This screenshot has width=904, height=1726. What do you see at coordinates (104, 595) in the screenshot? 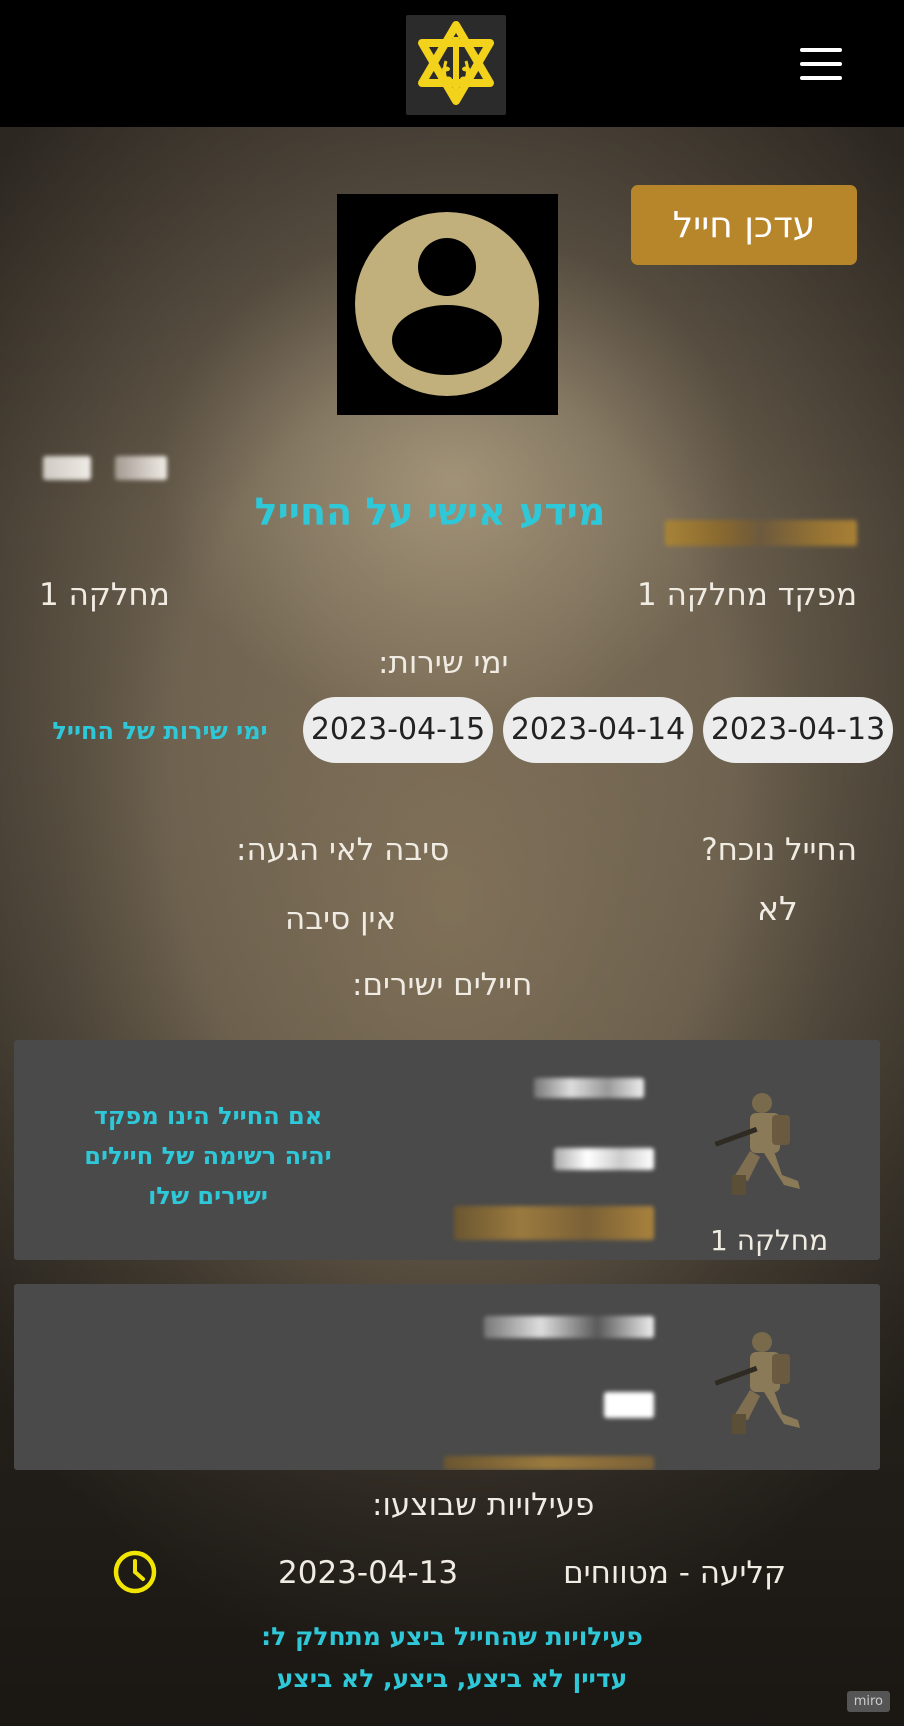
I see `soldier-unit: מחלקה 1` at bounding box center [104, 595].